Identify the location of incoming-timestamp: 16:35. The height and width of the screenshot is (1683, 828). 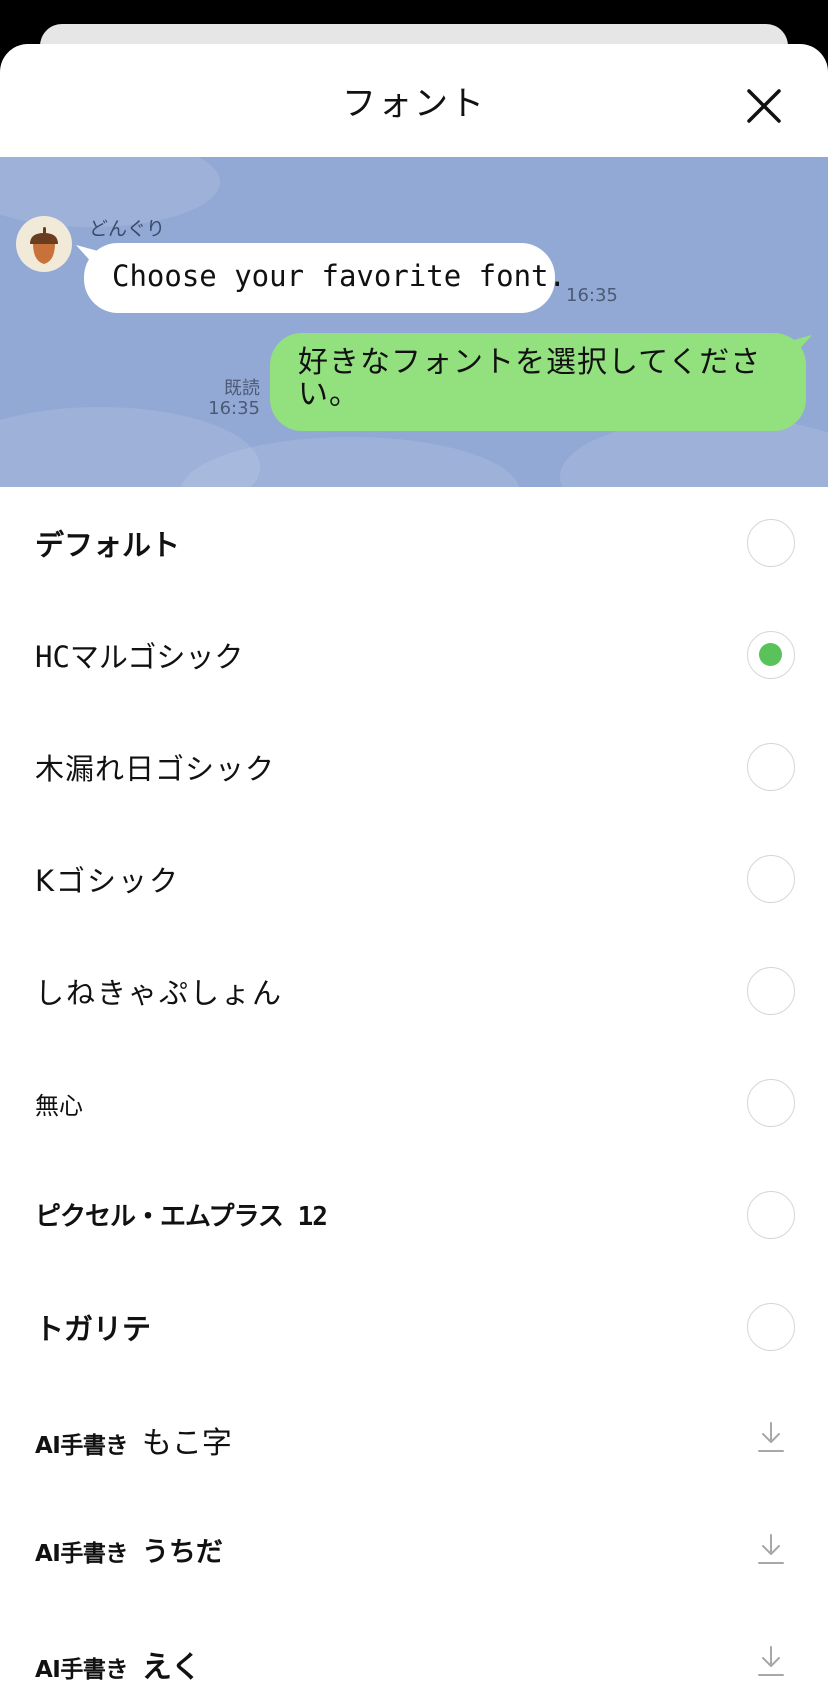
(592, 295).